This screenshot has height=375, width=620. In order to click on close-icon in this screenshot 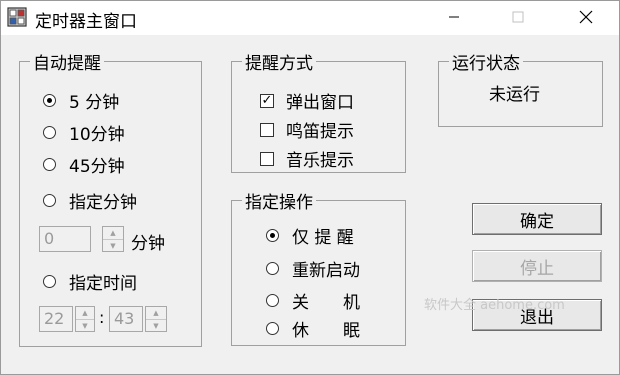, I will do `click(586, 17)`.